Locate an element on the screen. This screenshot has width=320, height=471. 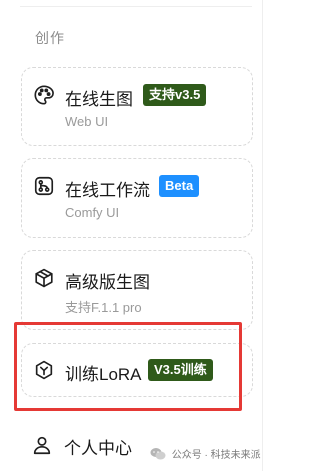
watermark: 公众号 · 科技未来派 is located at coordinates (205, 453).